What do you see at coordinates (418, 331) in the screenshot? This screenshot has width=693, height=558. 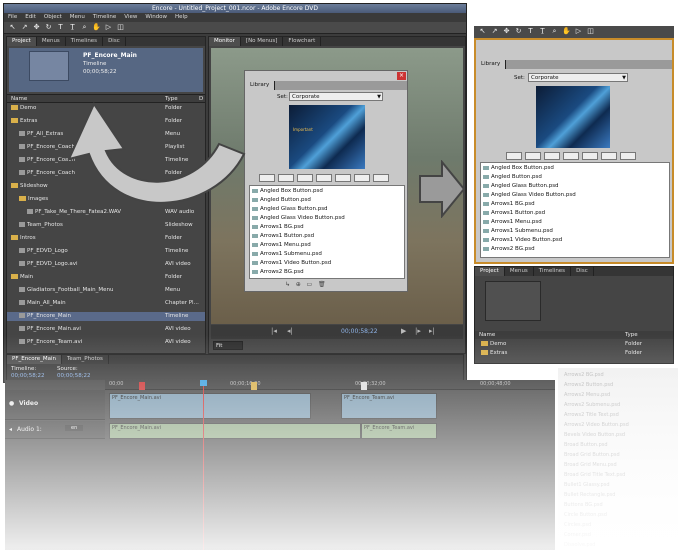 I see `step-forward-icon: |▸` at bounding box center [418, 331].